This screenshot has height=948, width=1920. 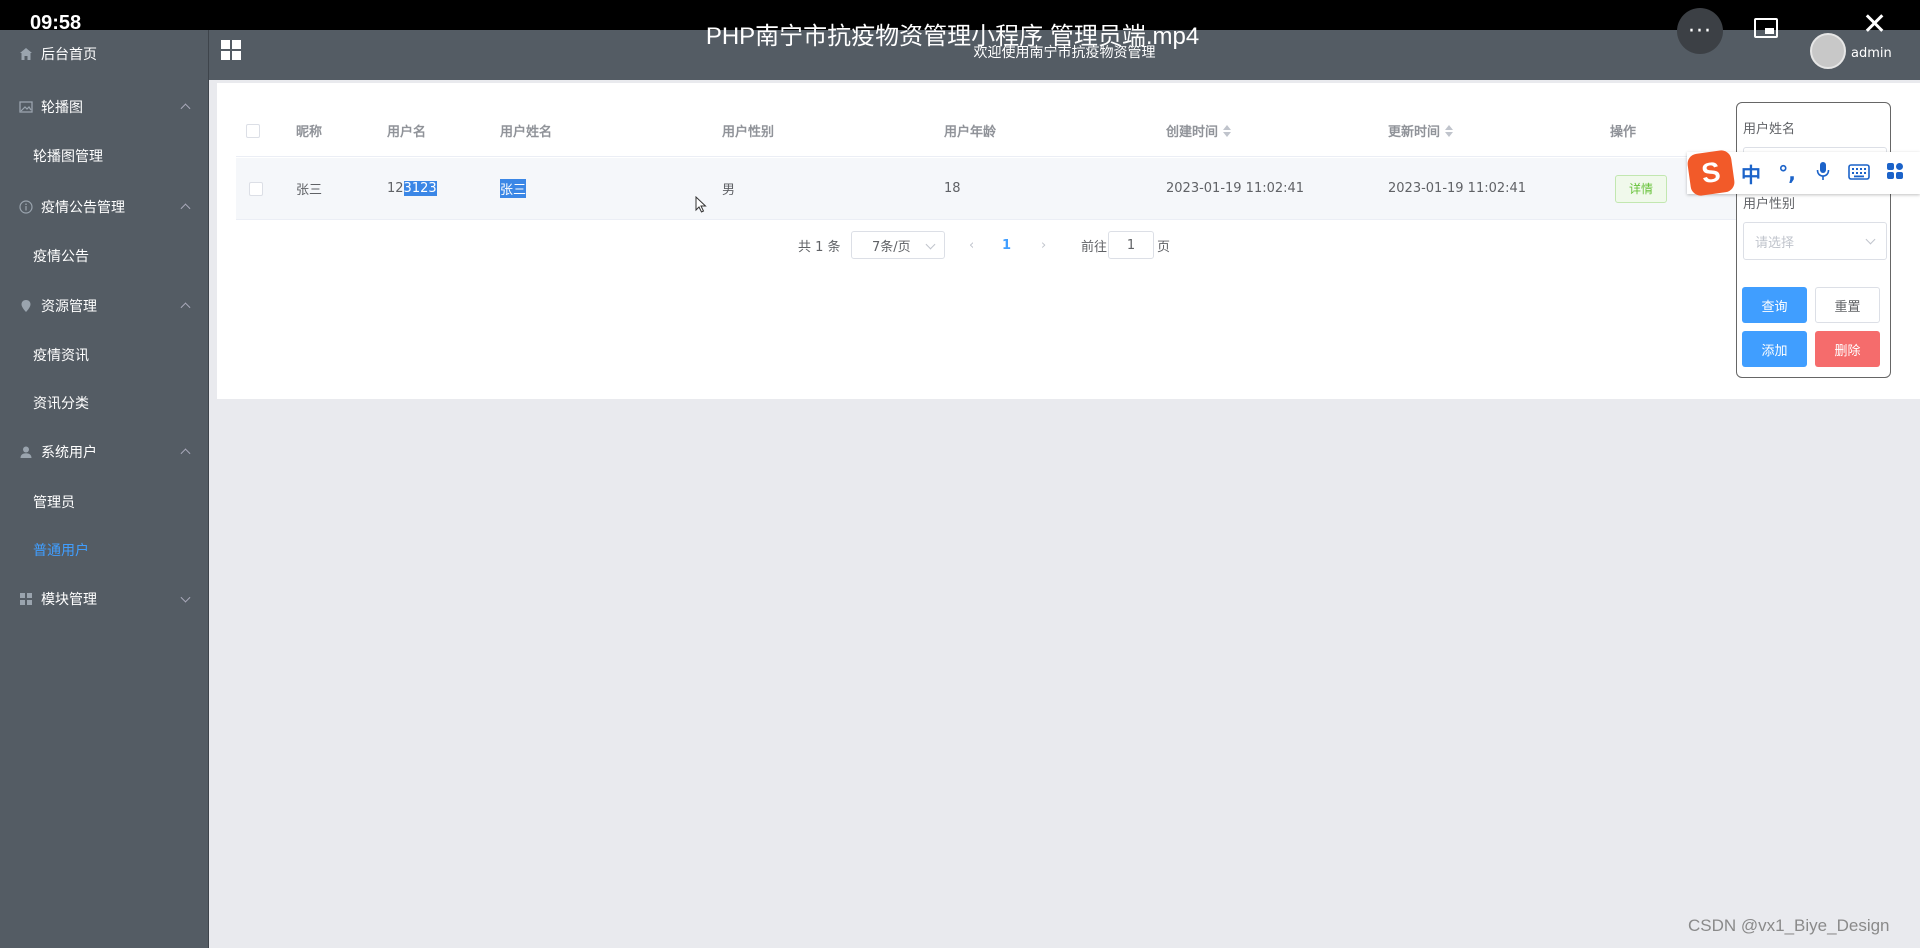 What do you see at coordinates (309, 132) in the screenshot?
I see `column-header: 昵称` at bounding box center [309, 132].